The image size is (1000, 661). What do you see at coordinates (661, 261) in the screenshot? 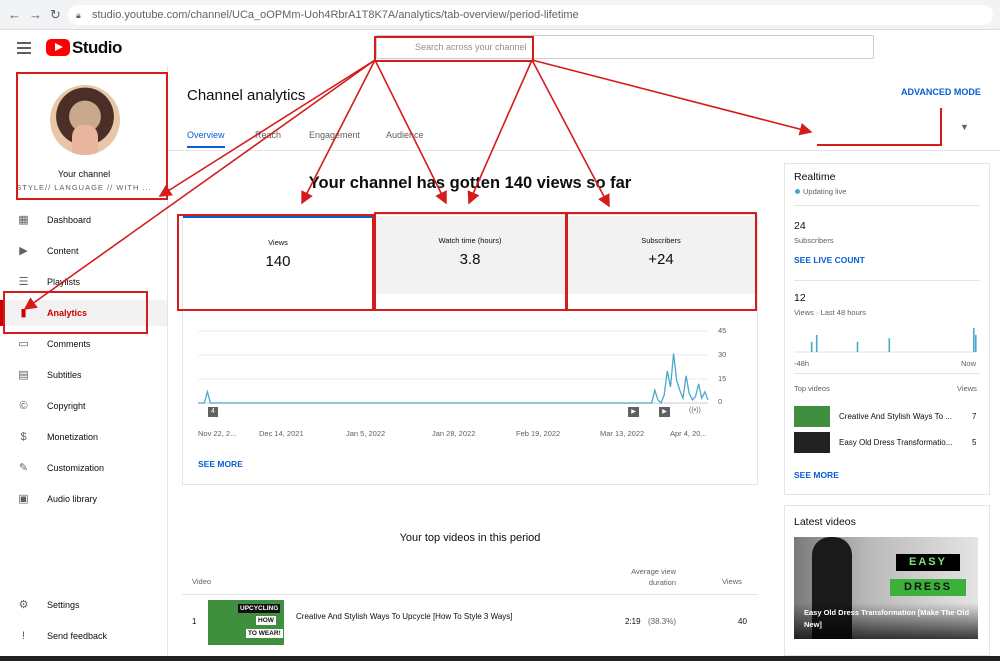
I see `annotation-box-subscribers` at bounding box center [661, 261].